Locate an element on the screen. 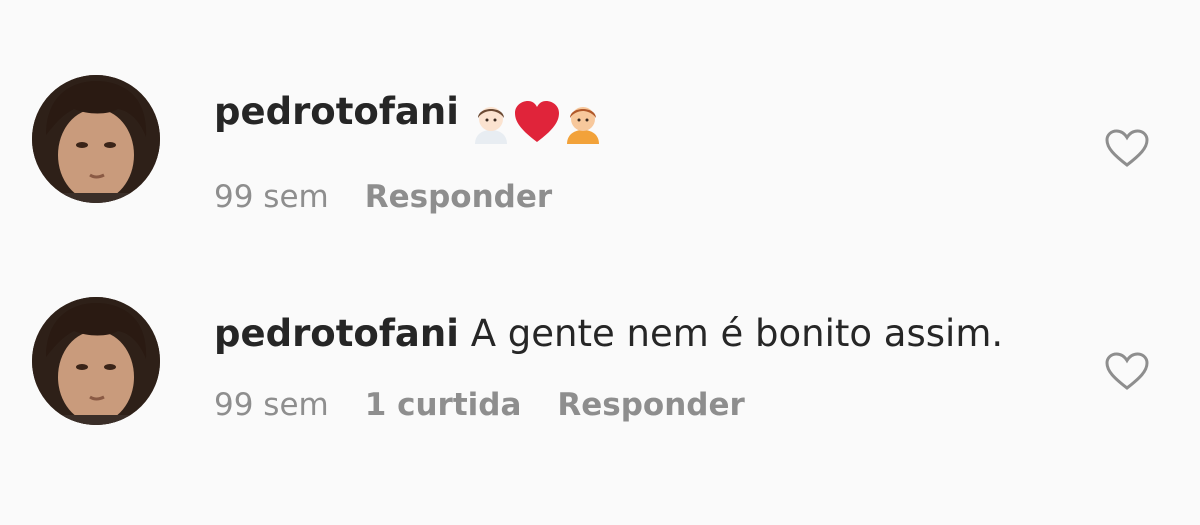  comment-meta: 99 sem 1 curtida Responder is located at coordinates (634, 405).